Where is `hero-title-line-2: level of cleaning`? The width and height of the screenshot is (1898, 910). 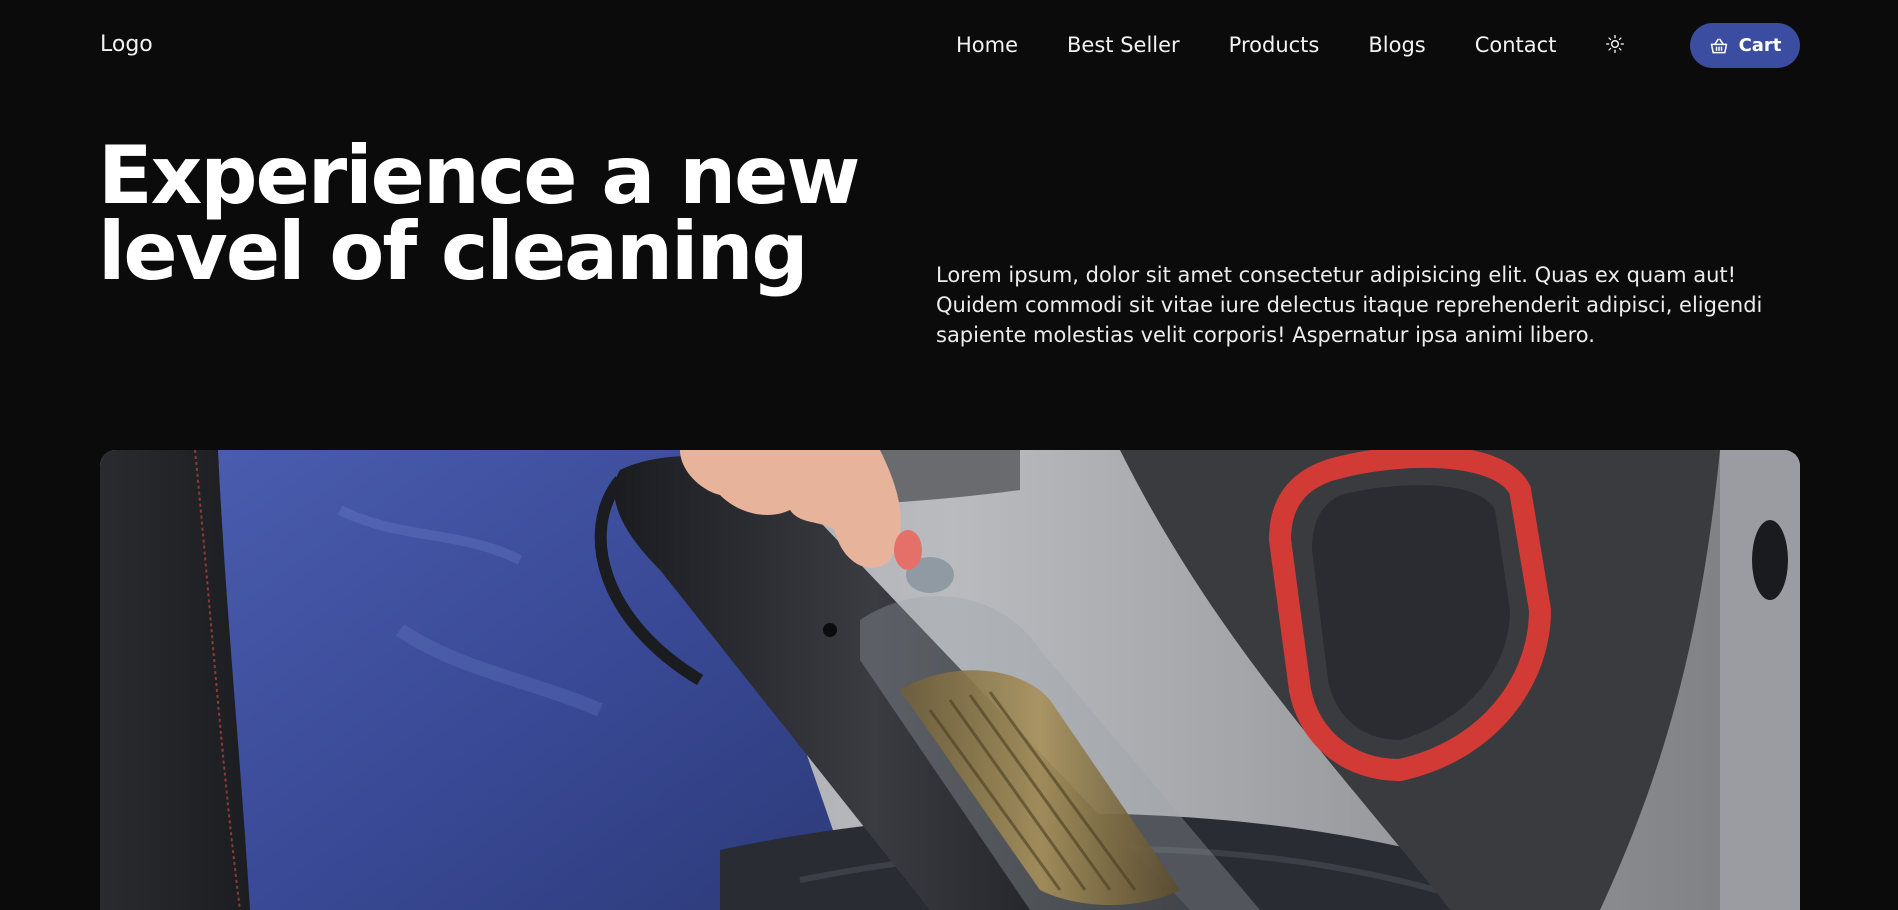 hero-title-line-2: level of cleaning is located at coordinates (453, 251).